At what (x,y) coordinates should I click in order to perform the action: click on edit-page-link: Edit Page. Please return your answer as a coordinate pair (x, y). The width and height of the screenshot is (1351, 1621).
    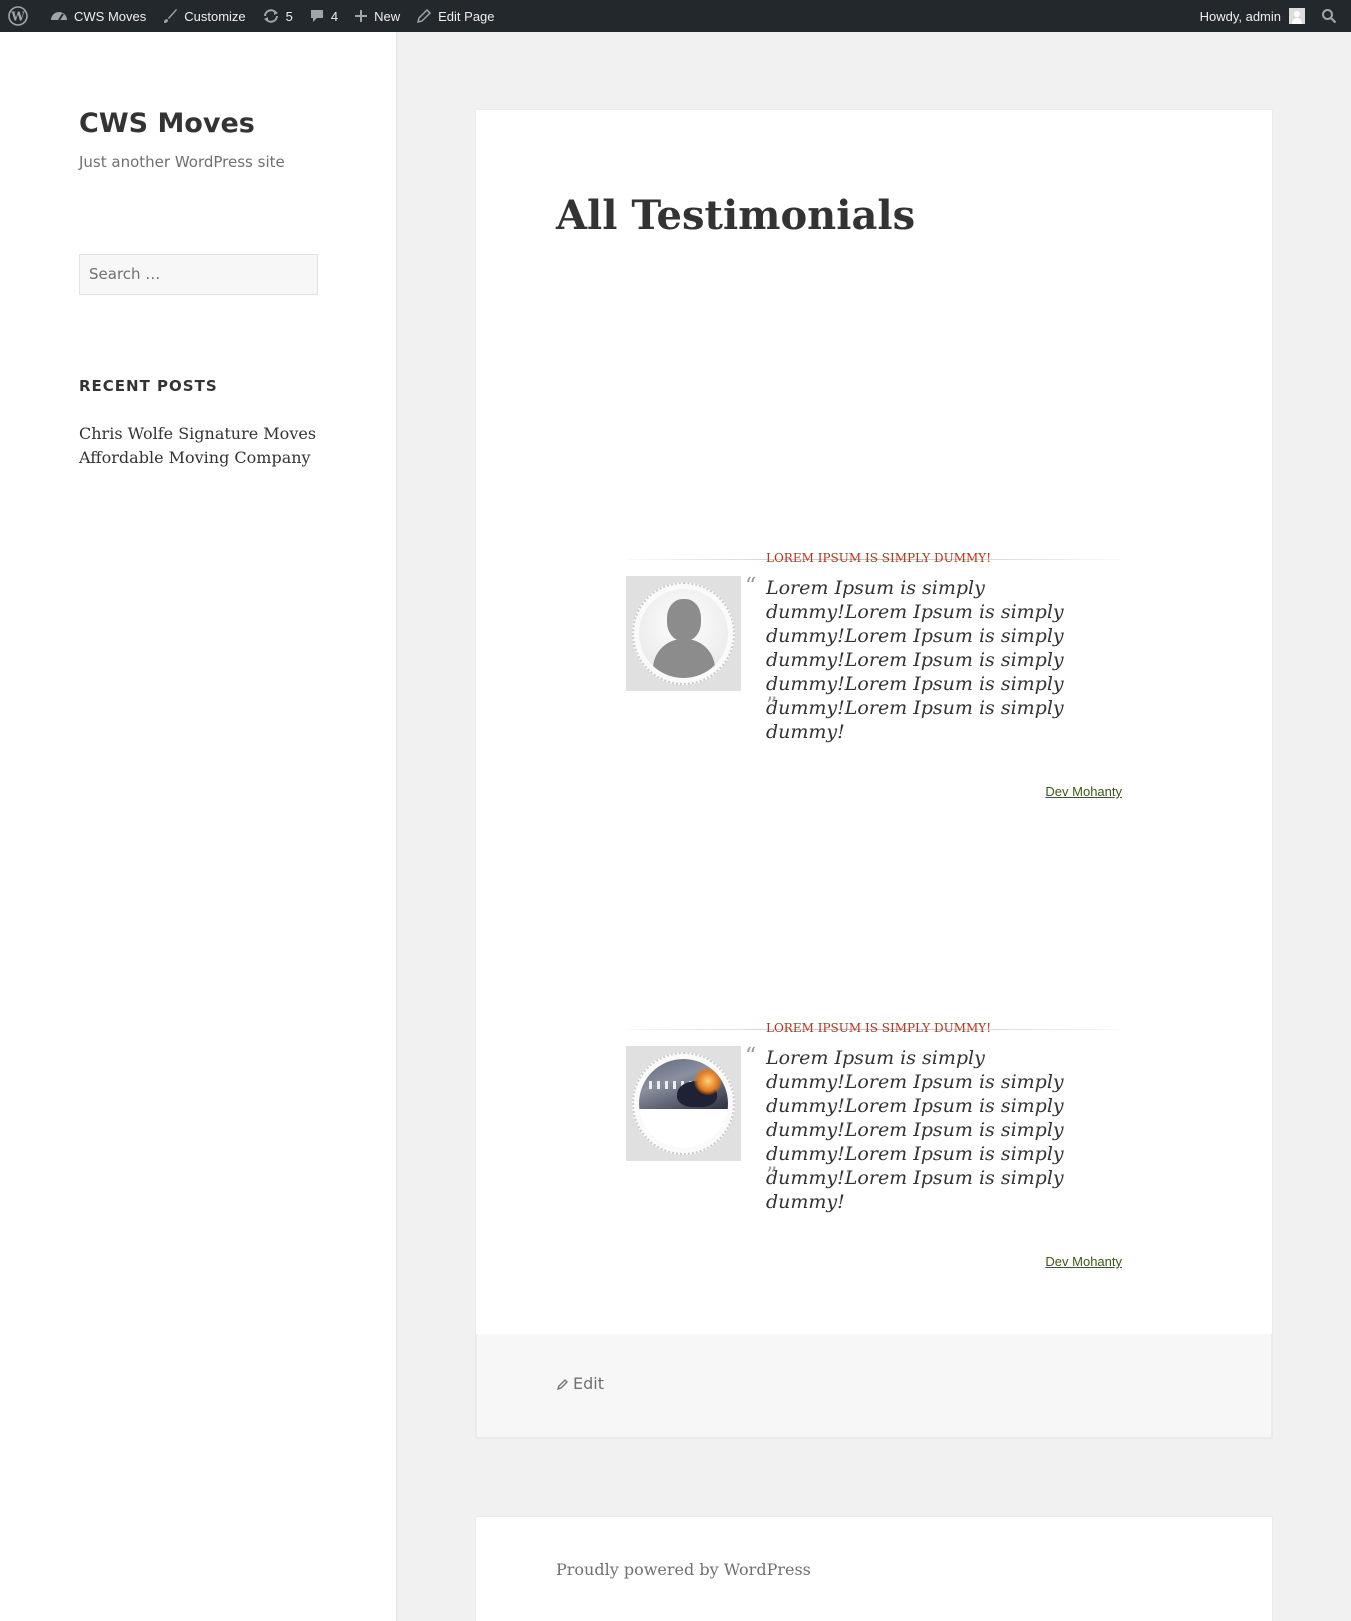
    Looking at the image, I should click on (455, 16).